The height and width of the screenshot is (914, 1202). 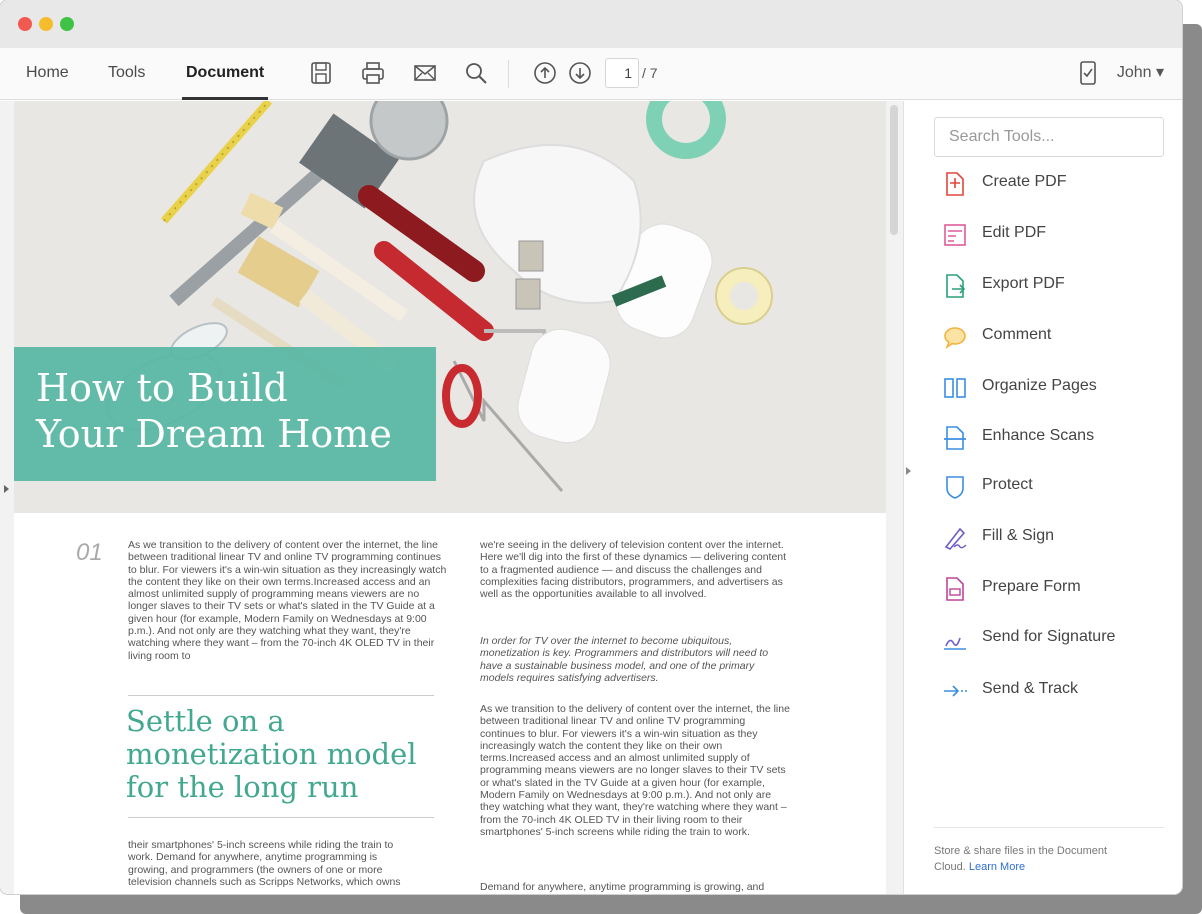 What do you see at coordinates (1049, 636) in the screenshot?
I see `tool-label: Send for Signature` at bounding box center [1049, 636].